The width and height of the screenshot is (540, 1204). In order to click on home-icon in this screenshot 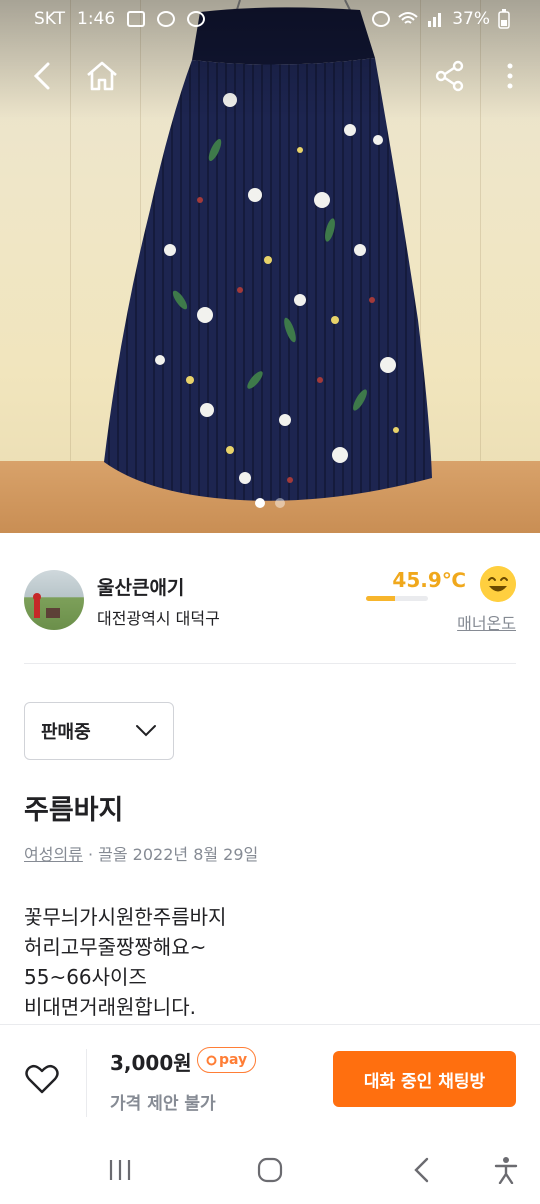, I will do `click(102, 76)`.